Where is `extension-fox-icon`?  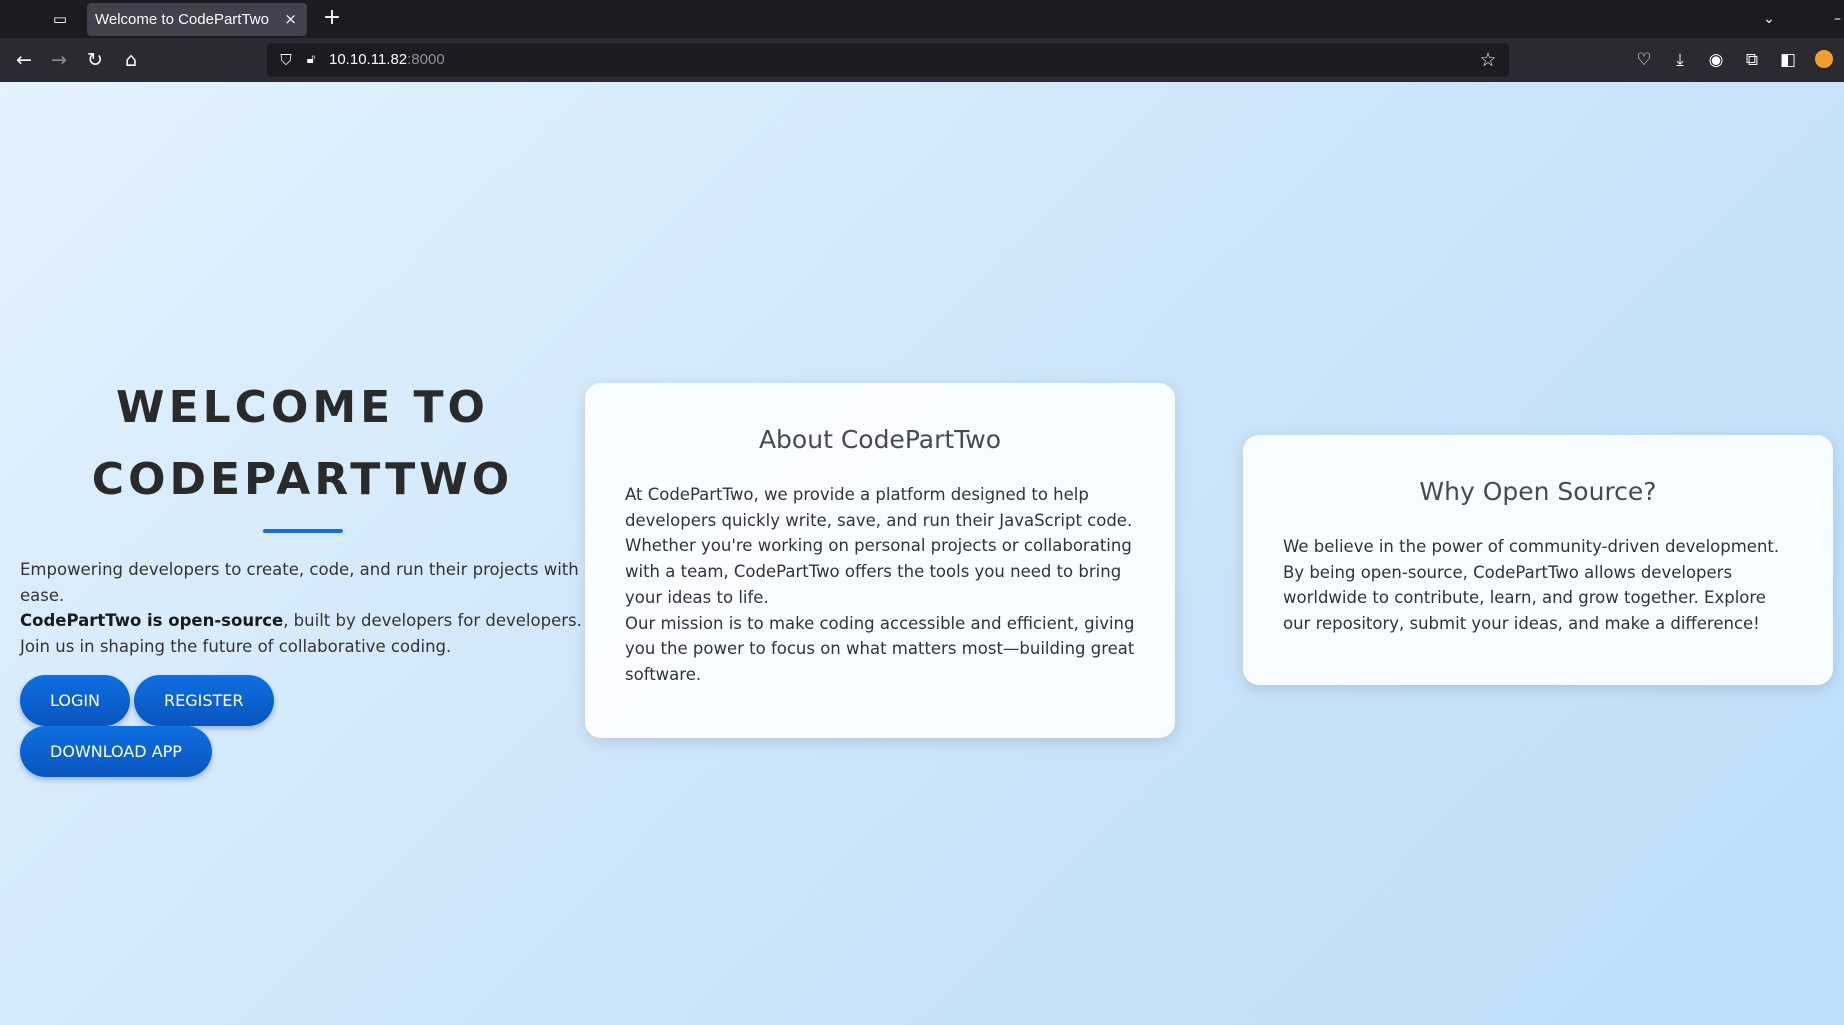
extension-fox-icon is located at coordinates (1824, 59).